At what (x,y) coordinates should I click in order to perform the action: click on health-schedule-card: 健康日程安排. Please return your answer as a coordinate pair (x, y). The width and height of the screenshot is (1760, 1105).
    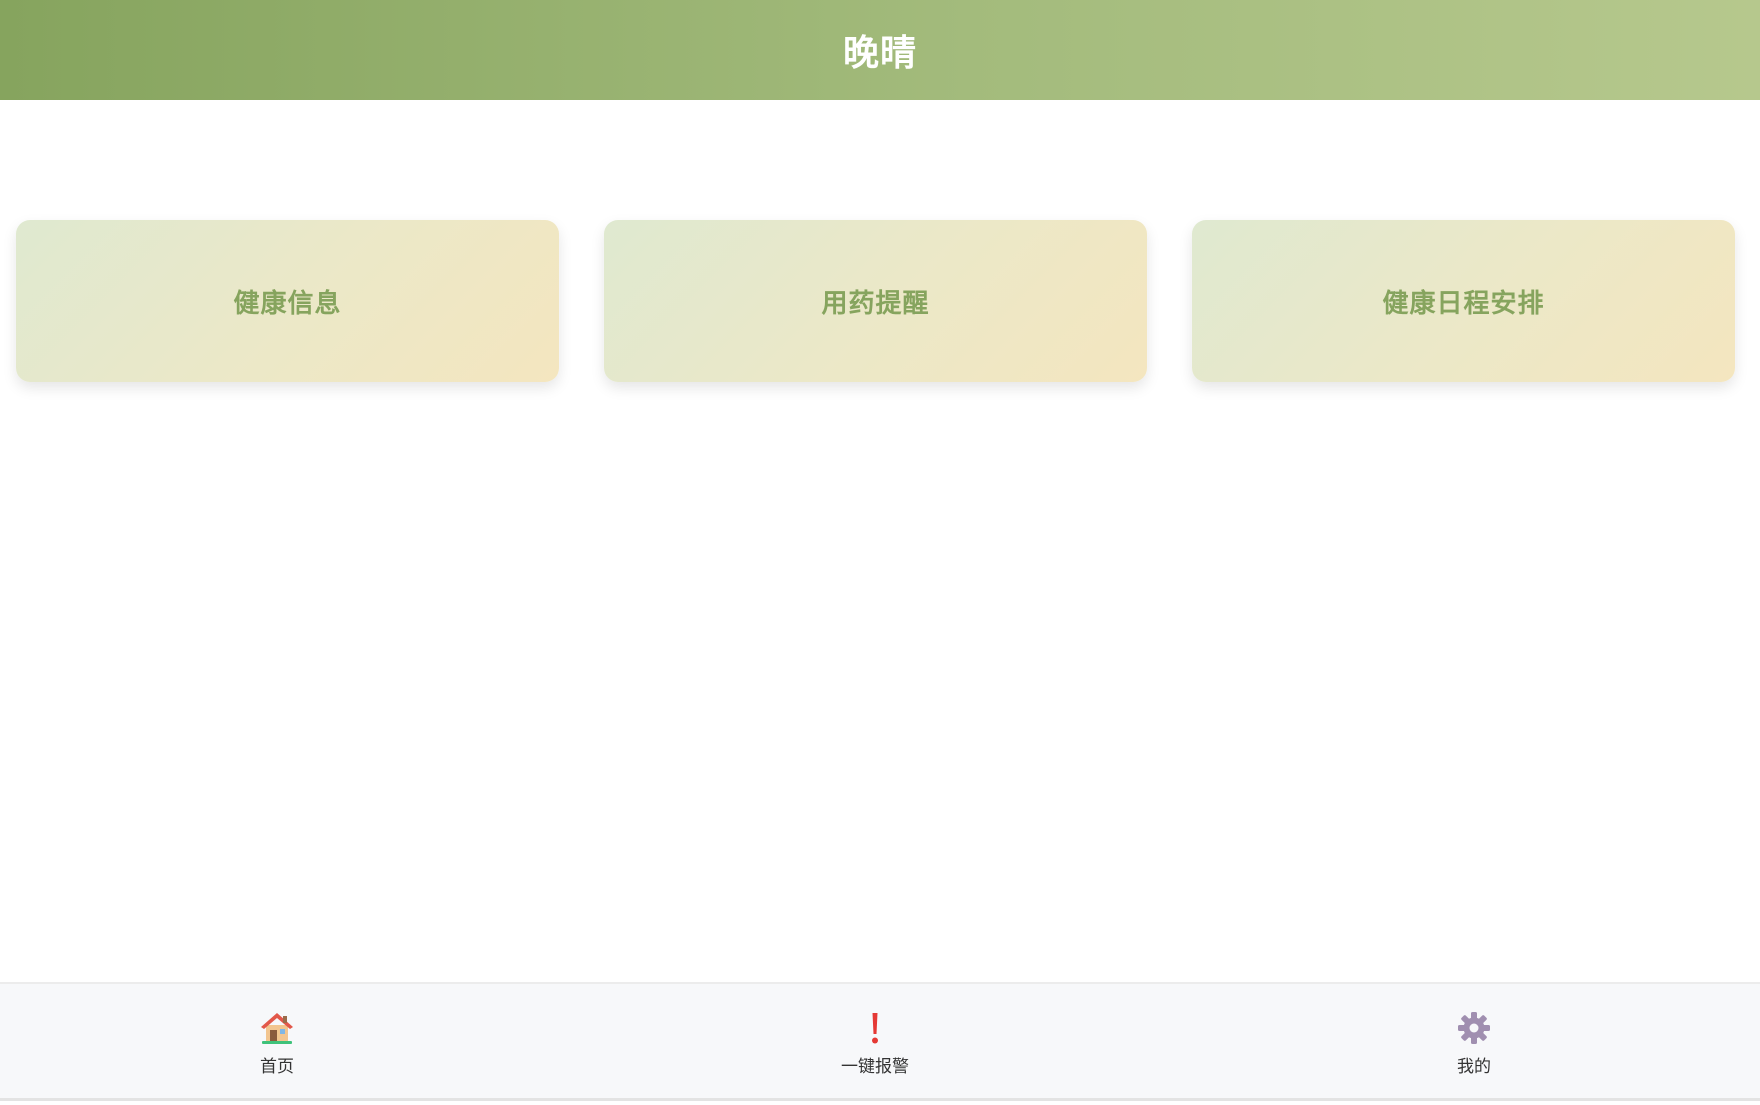
    Looking at the image, I should click on (1463, 301).